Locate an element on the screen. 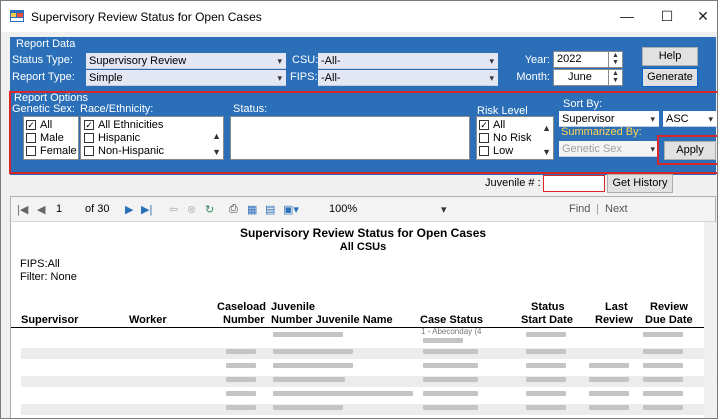 The height and width of the screenshot is (419, 718). report-subtitle: All CSUs is located at coordinates (363, 247).